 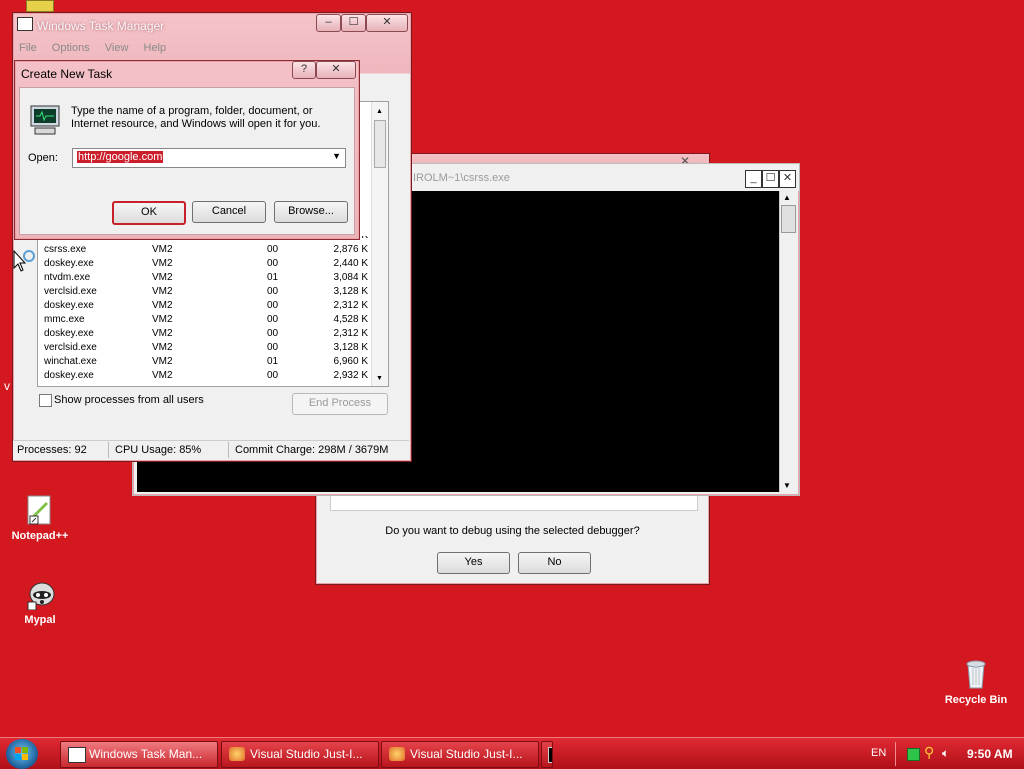 What do you see at coordinates (547, 754) in the screenshot?
I see `taskbar-item-console` at bounding box center [547, 754].